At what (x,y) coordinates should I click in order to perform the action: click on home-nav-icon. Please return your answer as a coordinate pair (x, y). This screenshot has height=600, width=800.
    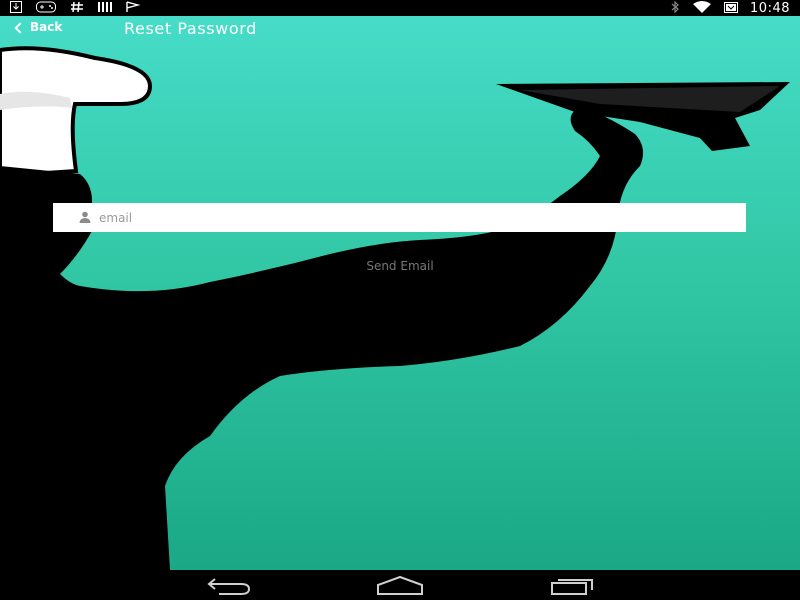
    Looking at the image, I should click on (400, 585).